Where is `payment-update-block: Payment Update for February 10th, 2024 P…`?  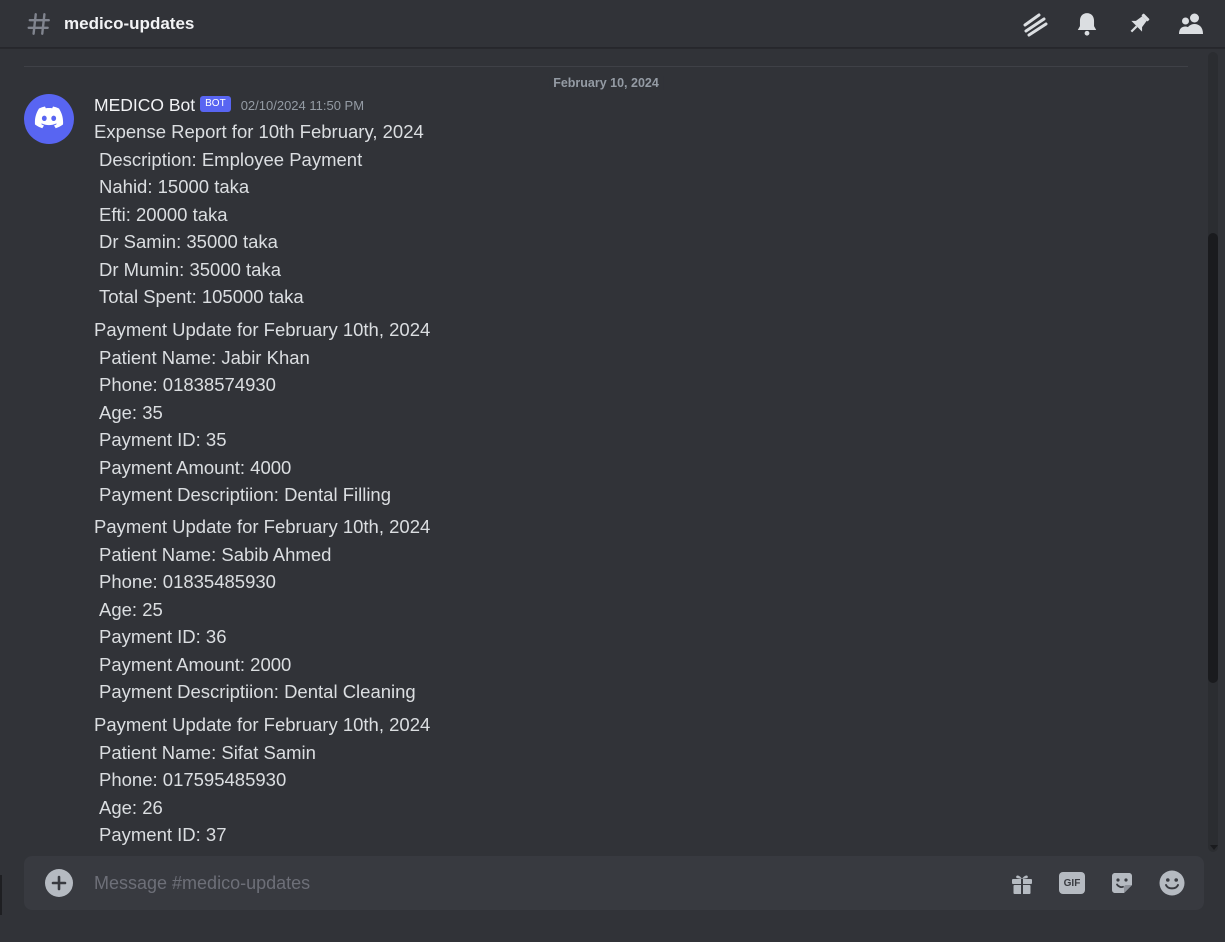
payment-update-block: Payment Update for February 10th, 2024 P… is located at coordinates (544, 780).